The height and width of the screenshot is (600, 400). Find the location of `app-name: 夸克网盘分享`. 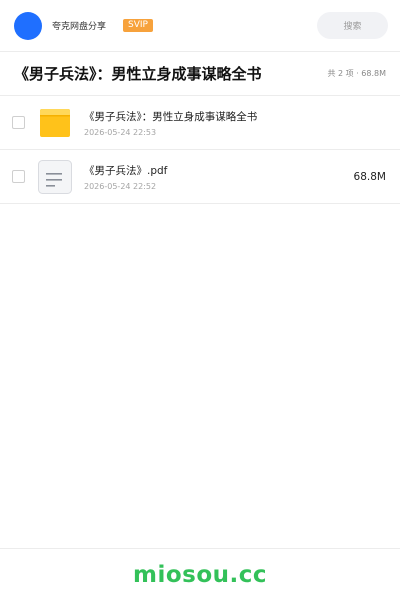

app-name: 夸克网盘分享 is located at coordinates (79, 27).